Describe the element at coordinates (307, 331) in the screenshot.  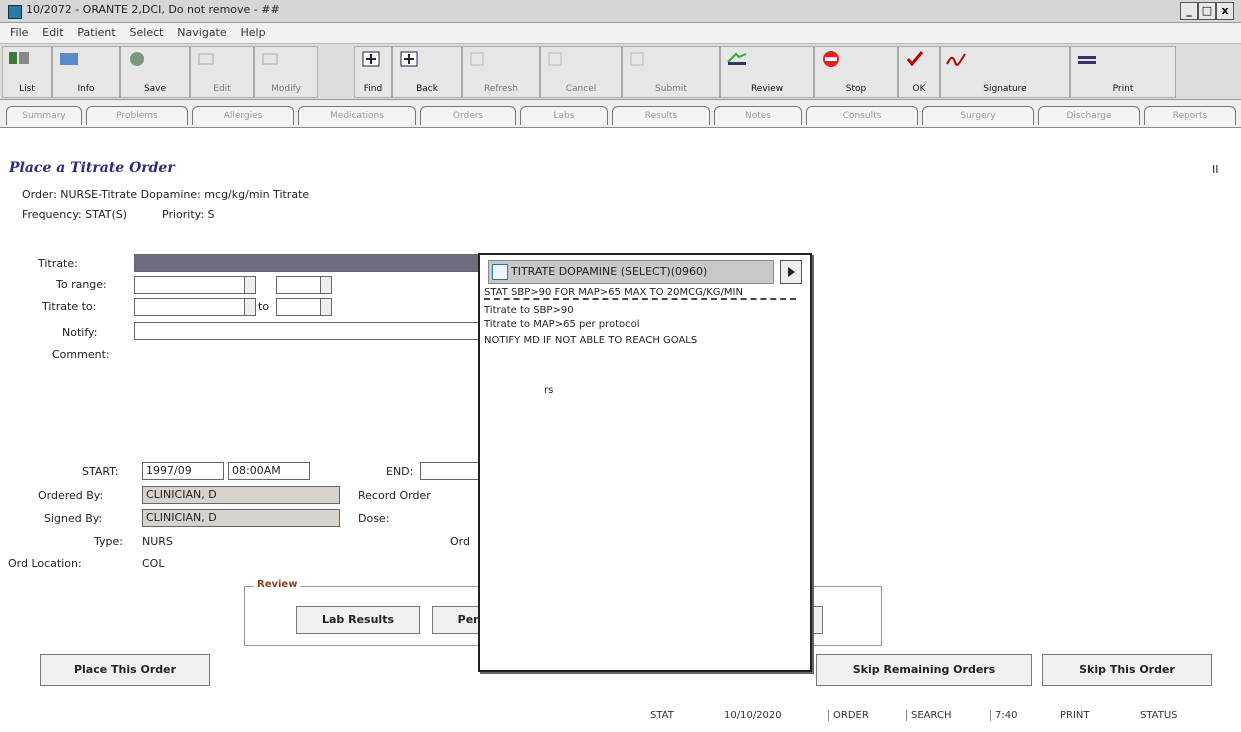
I see `notify-field` at that location.